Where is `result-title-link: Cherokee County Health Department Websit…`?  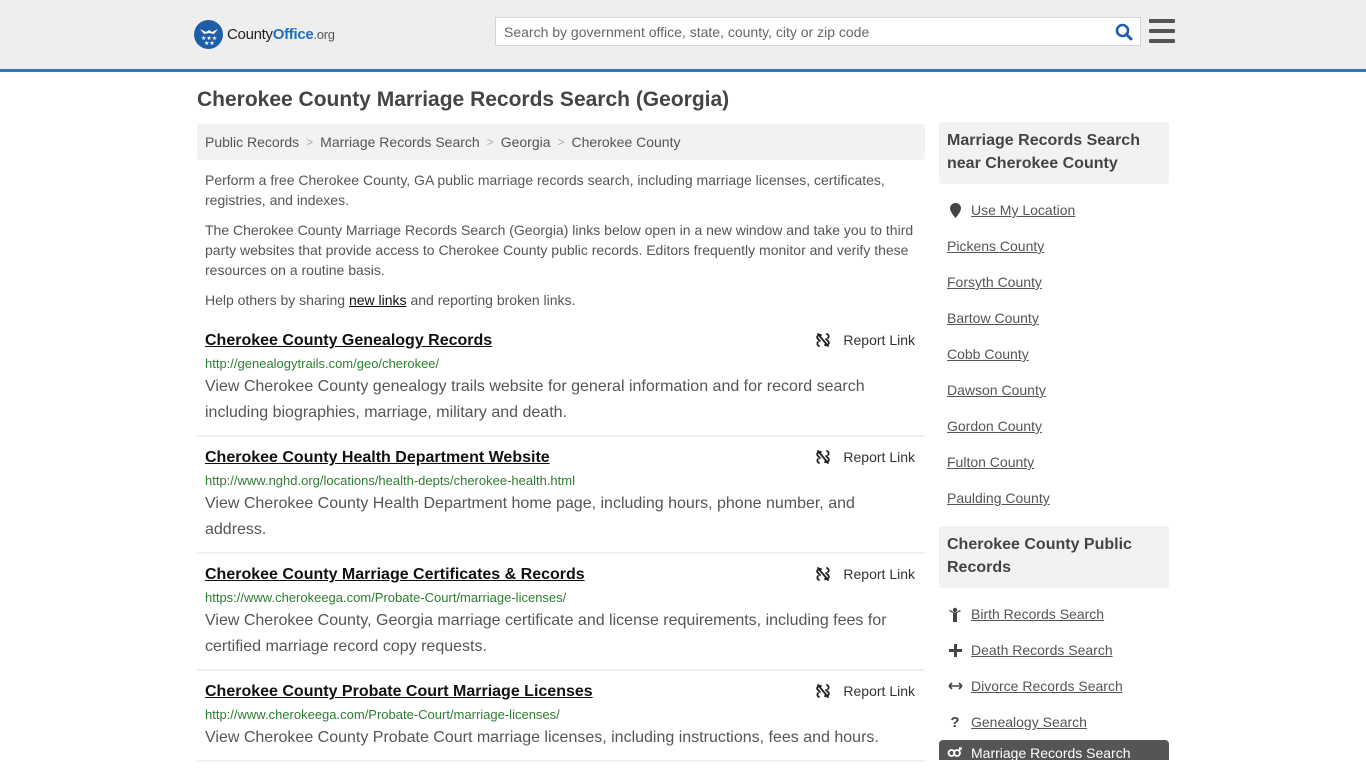 result-title-link: Cherokee County Health Department Websit… is located at coordinates (377, 458).